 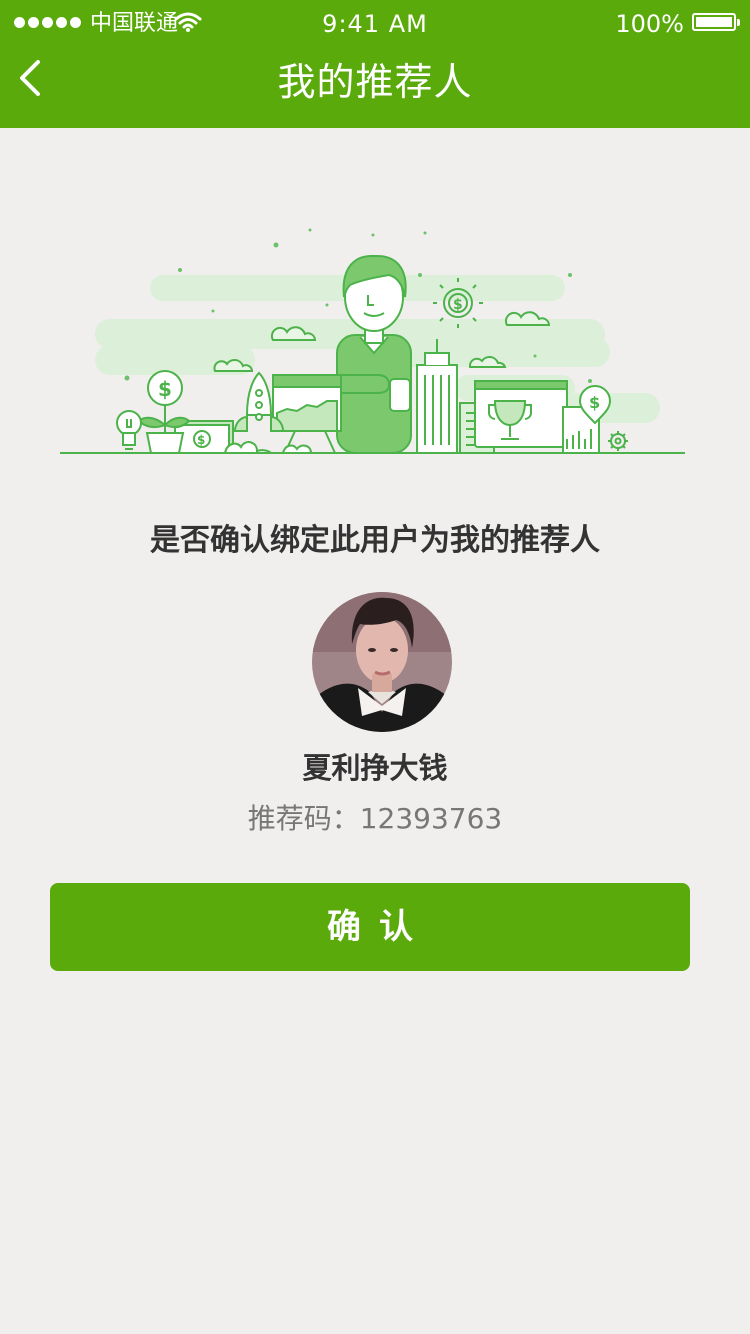 I want to click on person-figure, so click(x=374, y=354).